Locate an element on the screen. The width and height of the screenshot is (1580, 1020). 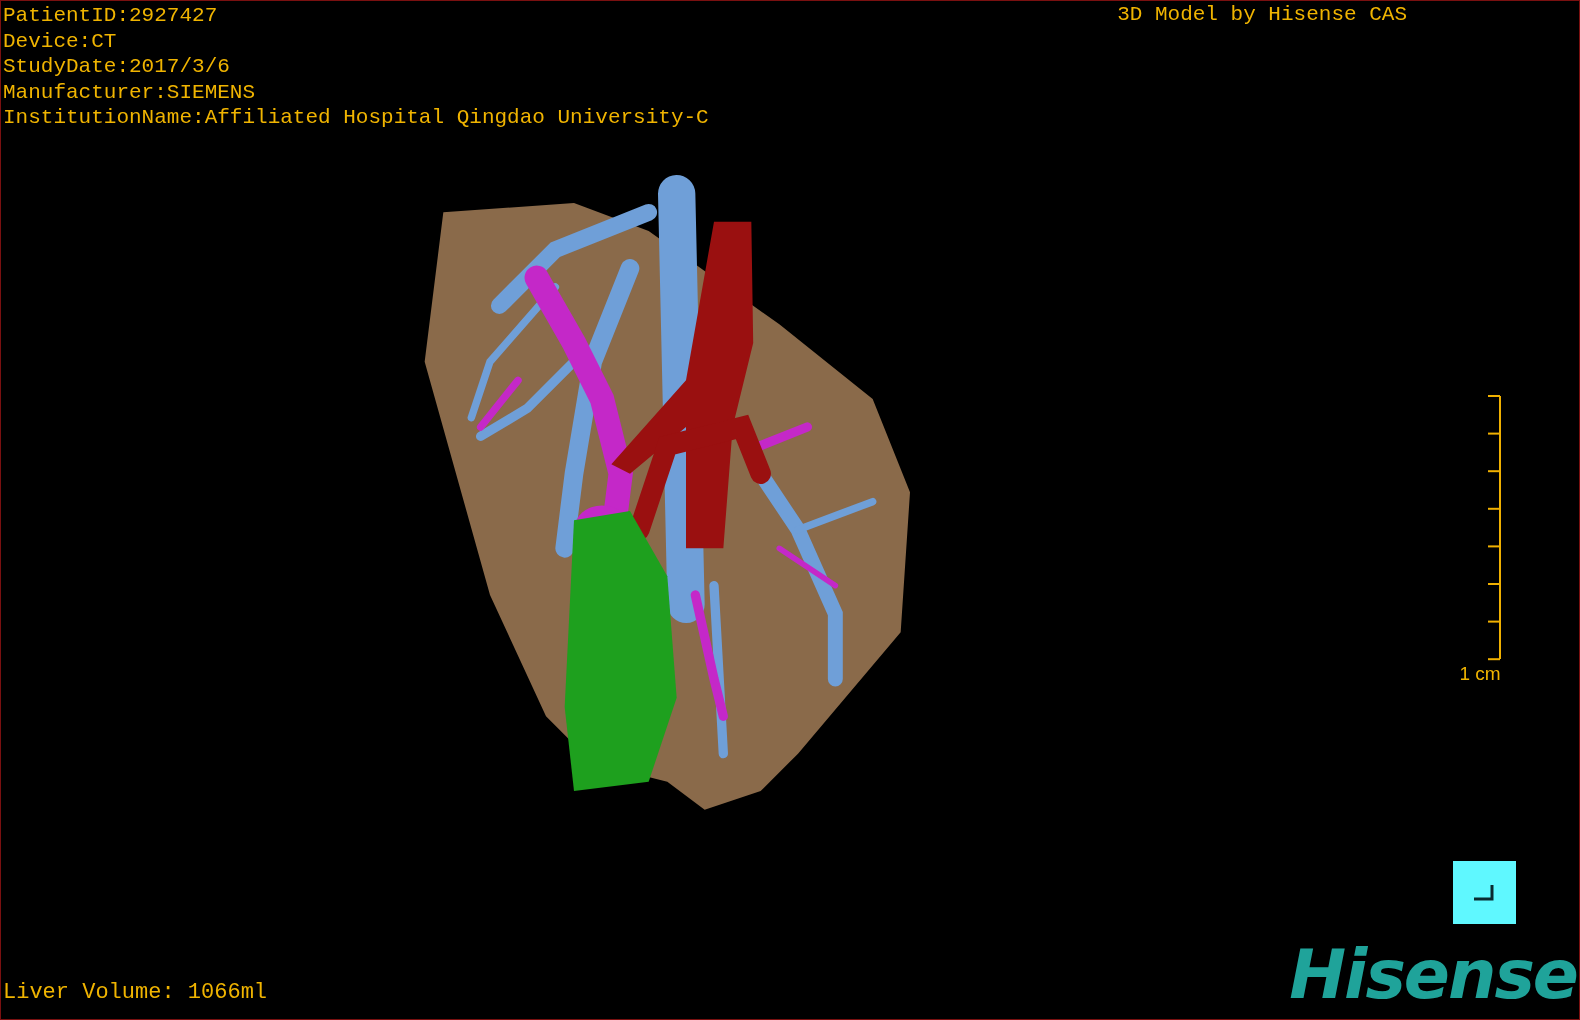
study-info-text: Device:CT is located at coordinates (60, 41).